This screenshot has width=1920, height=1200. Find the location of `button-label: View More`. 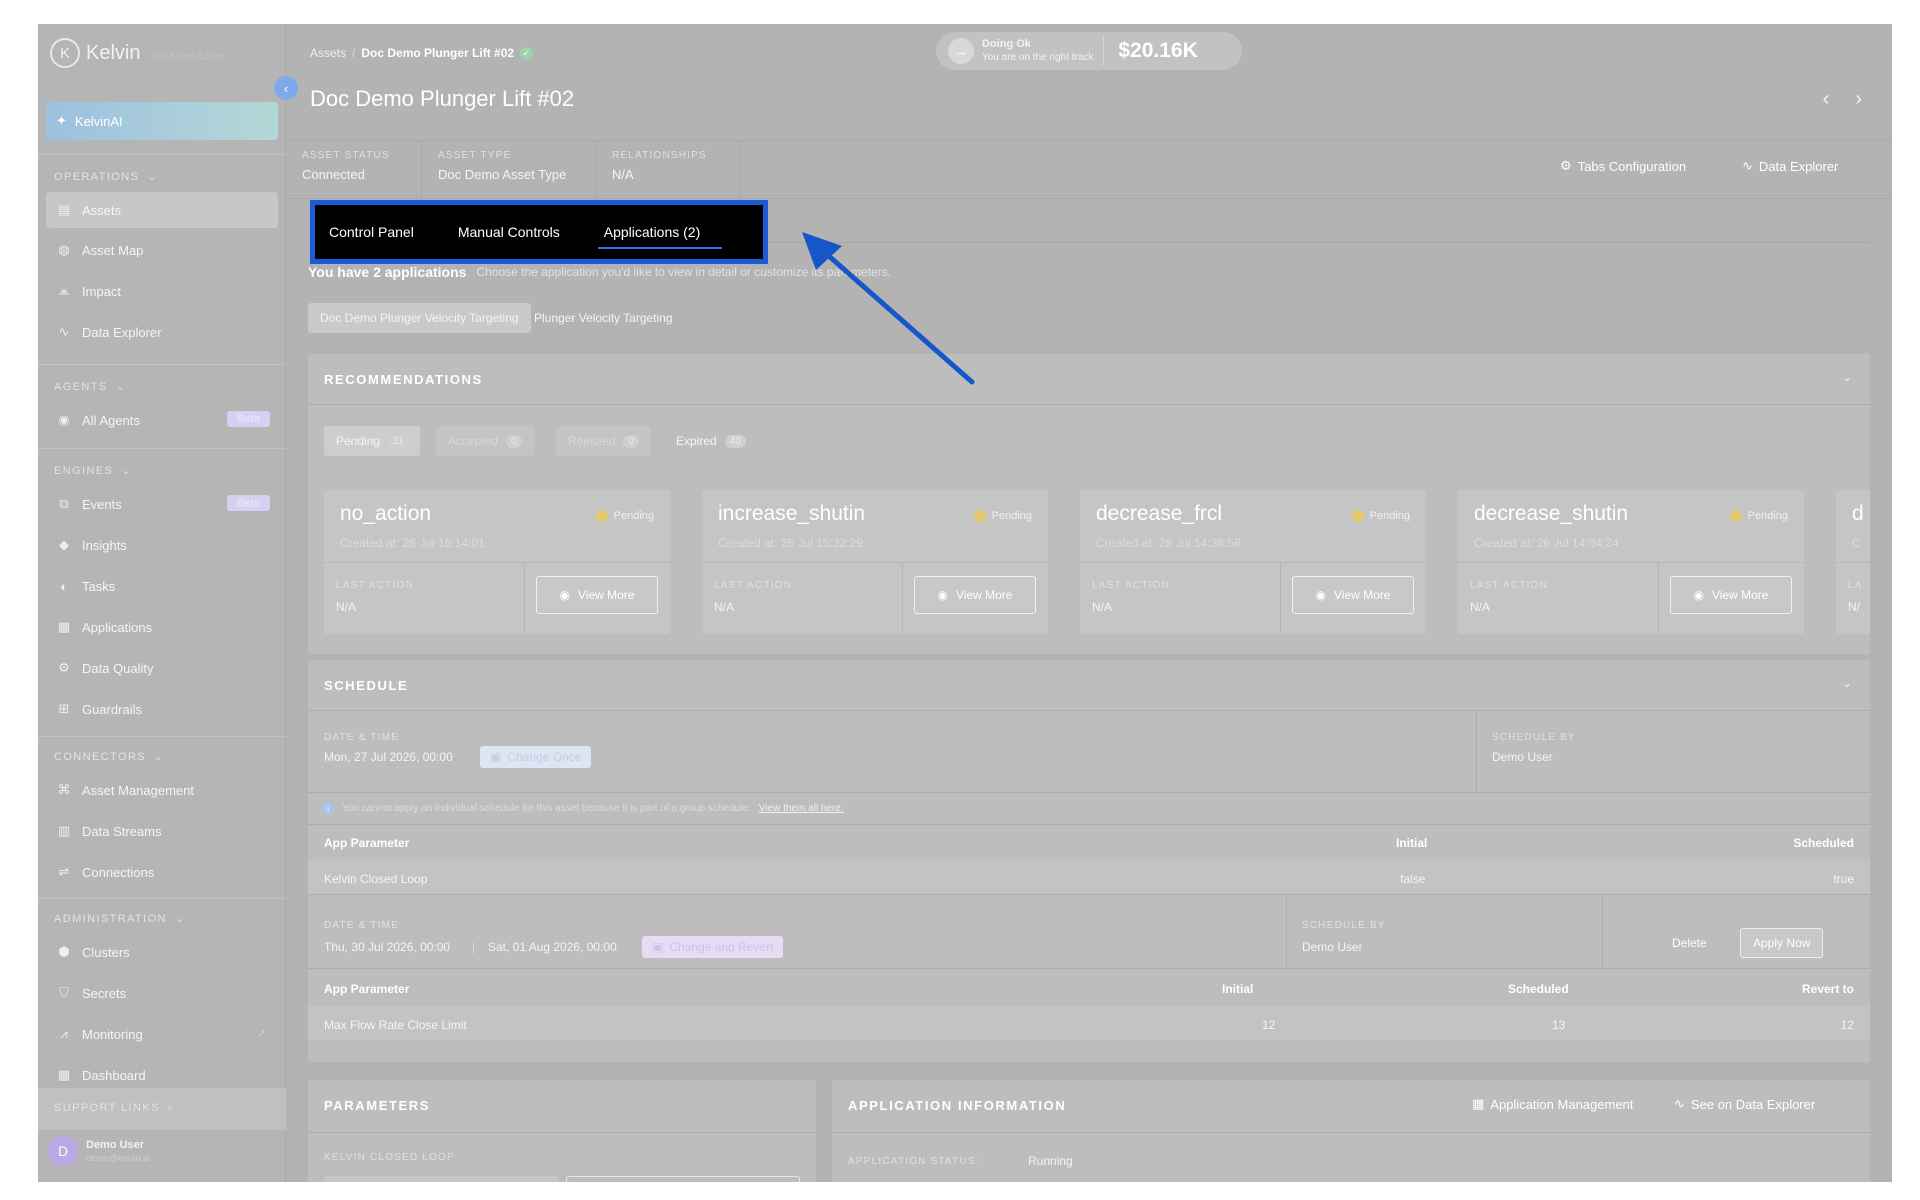

button-label: View More is located at coordinates (1740, 595).